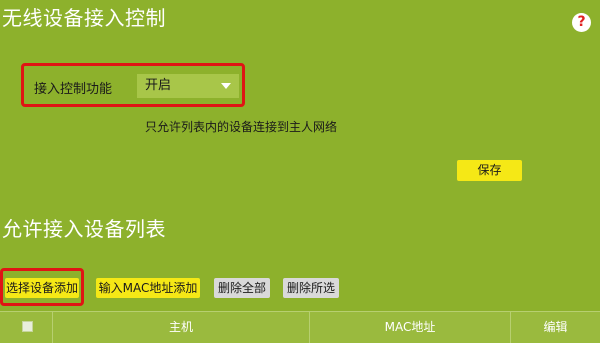  What do you see at coordinates (581, 22) in the screenshot?
I see `help-icon: ?` at bounding box center [581, 22].